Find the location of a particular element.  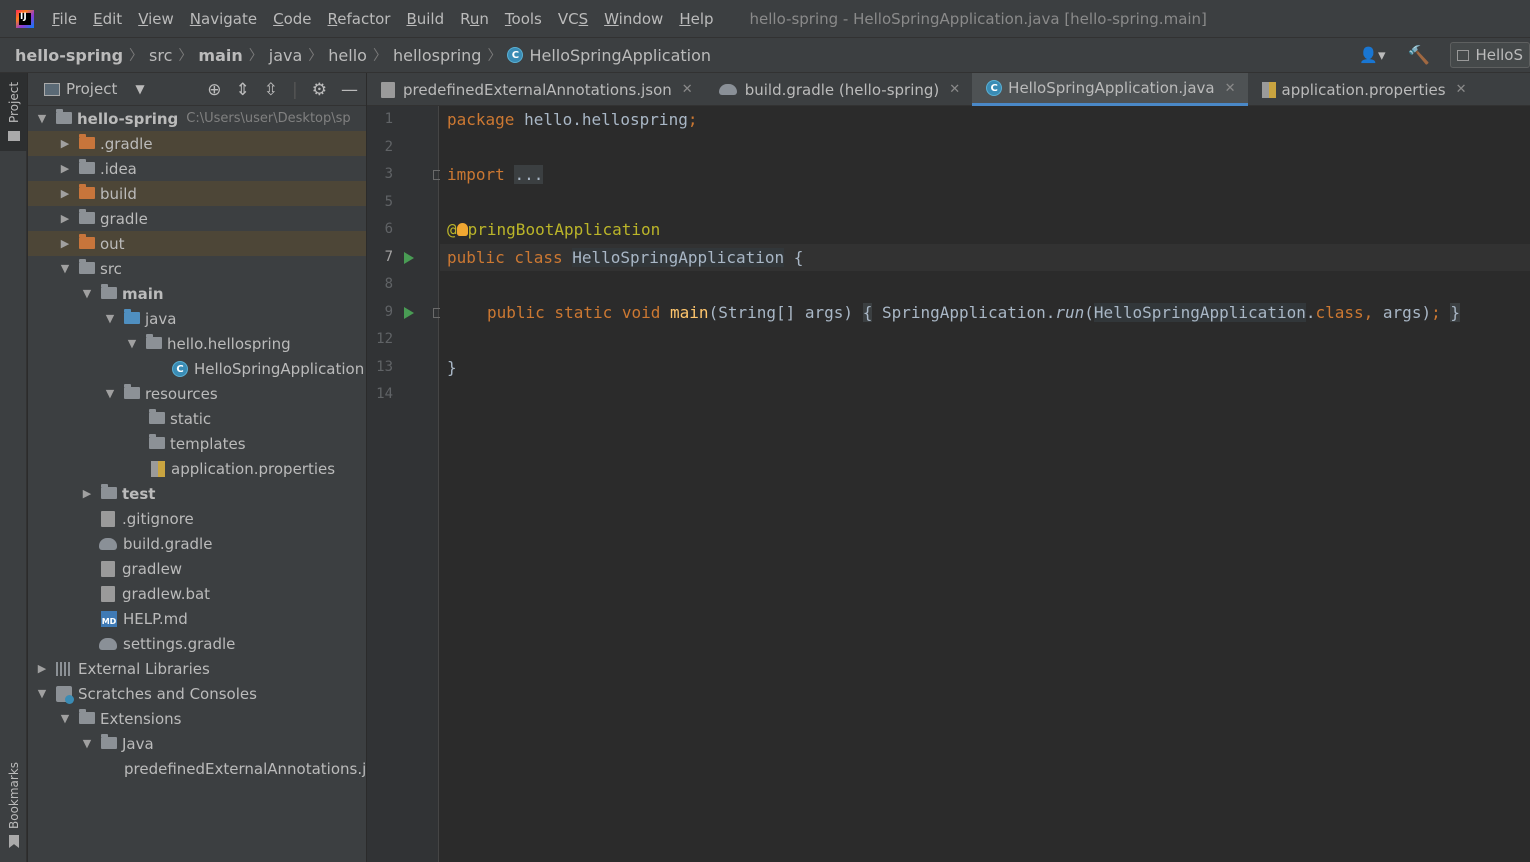

code-line: } is located at coordinates (985, 367).